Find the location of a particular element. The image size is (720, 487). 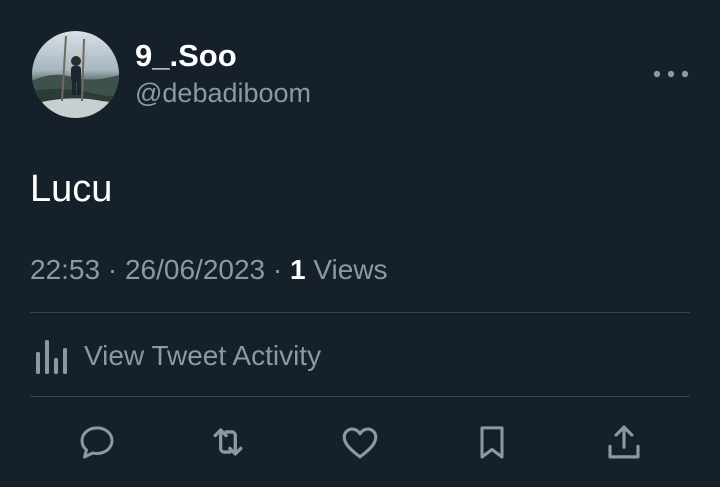

tweet-text: Lucu is located at coordinates (71, 189).